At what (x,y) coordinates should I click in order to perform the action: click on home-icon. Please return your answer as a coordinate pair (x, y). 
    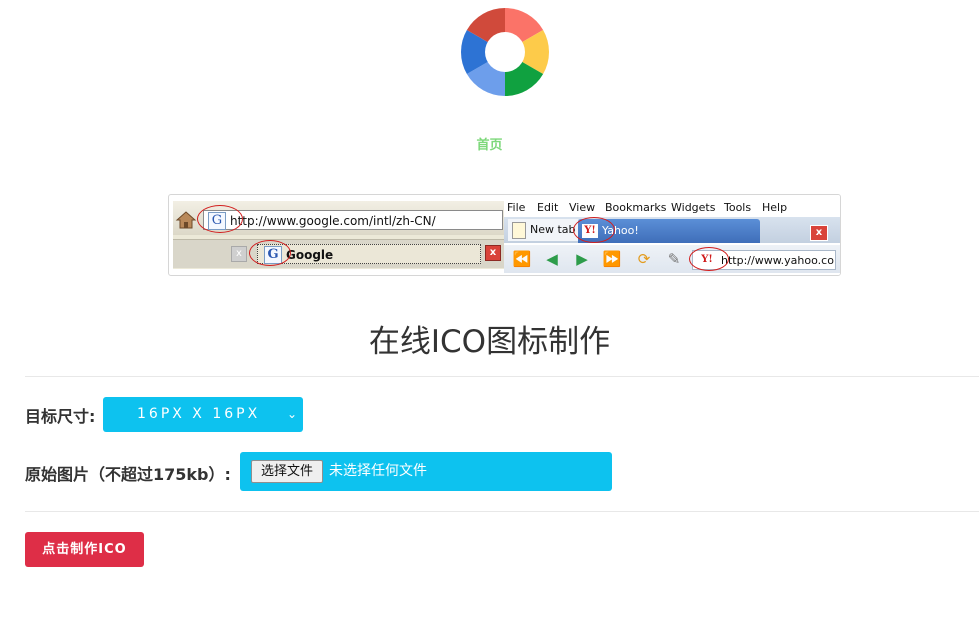
    Looking at the image, I should click on (186, 220).